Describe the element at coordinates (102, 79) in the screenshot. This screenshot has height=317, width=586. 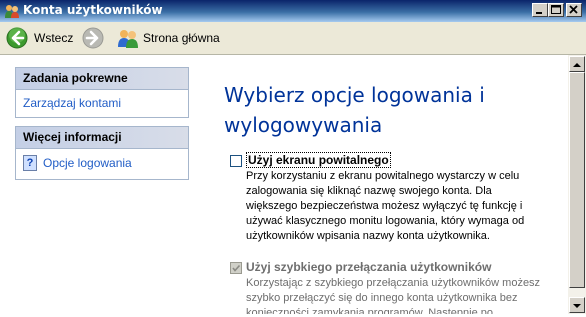
I see `related-tasks-header: Zadania pokrewne` at that location.